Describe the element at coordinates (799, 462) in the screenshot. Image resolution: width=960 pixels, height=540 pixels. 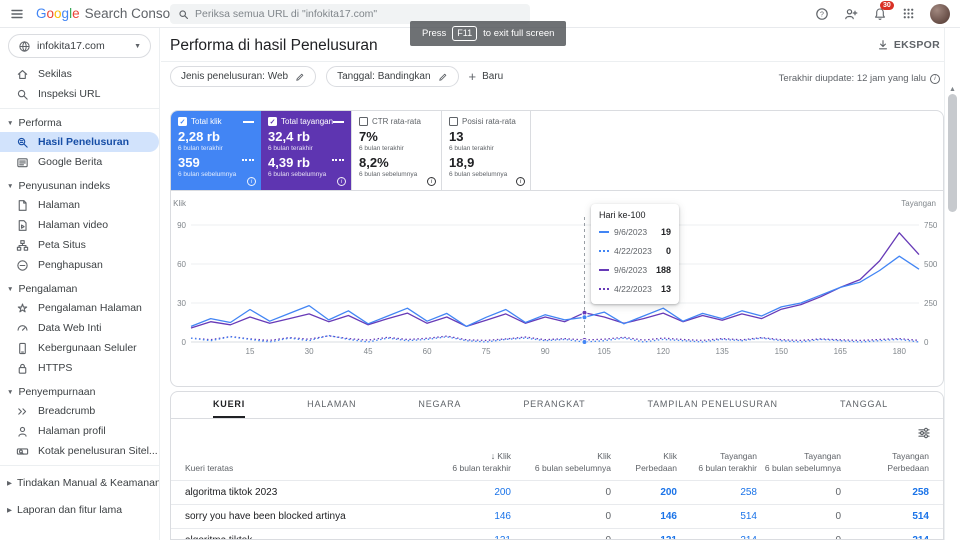
I see `column-header-tayangan-6-bulan-sebelumnya: Tayangan 6 bulan sebelumnya` at that location.